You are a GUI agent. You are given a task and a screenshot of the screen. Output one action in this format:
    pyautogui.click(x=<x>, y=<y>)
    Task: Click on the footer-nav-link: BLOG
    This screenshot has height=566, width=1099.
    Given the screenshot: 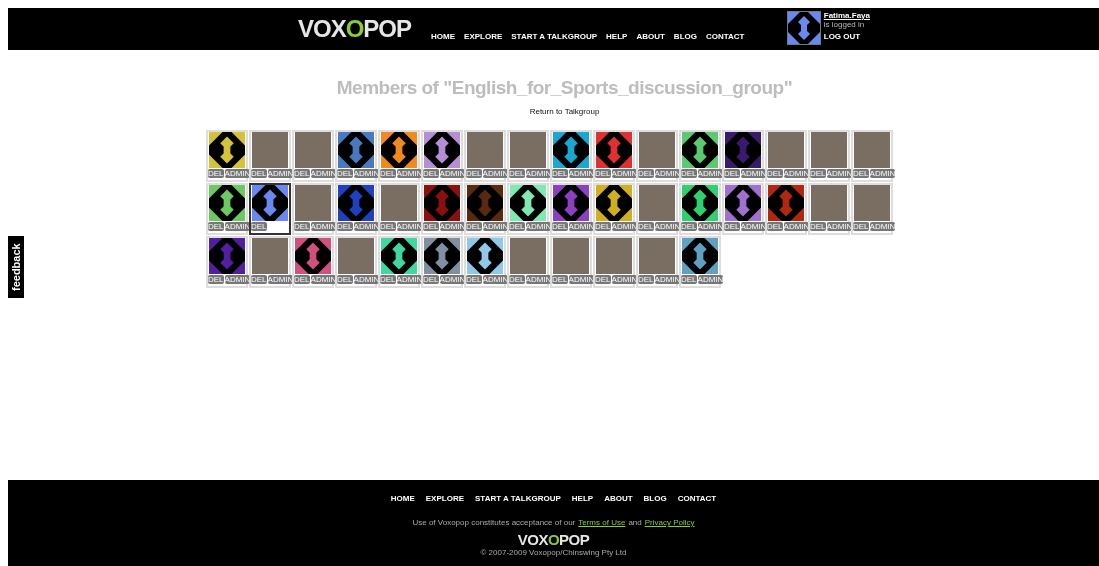 What is the action you would take?
    pyautogui.click(x=655, y=498)
    